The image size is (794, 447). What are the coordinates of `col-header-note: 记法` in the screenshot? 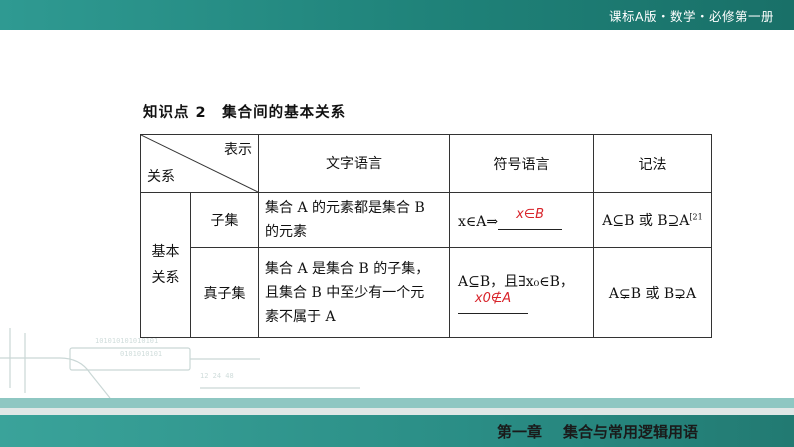 It's located at (652, 163).